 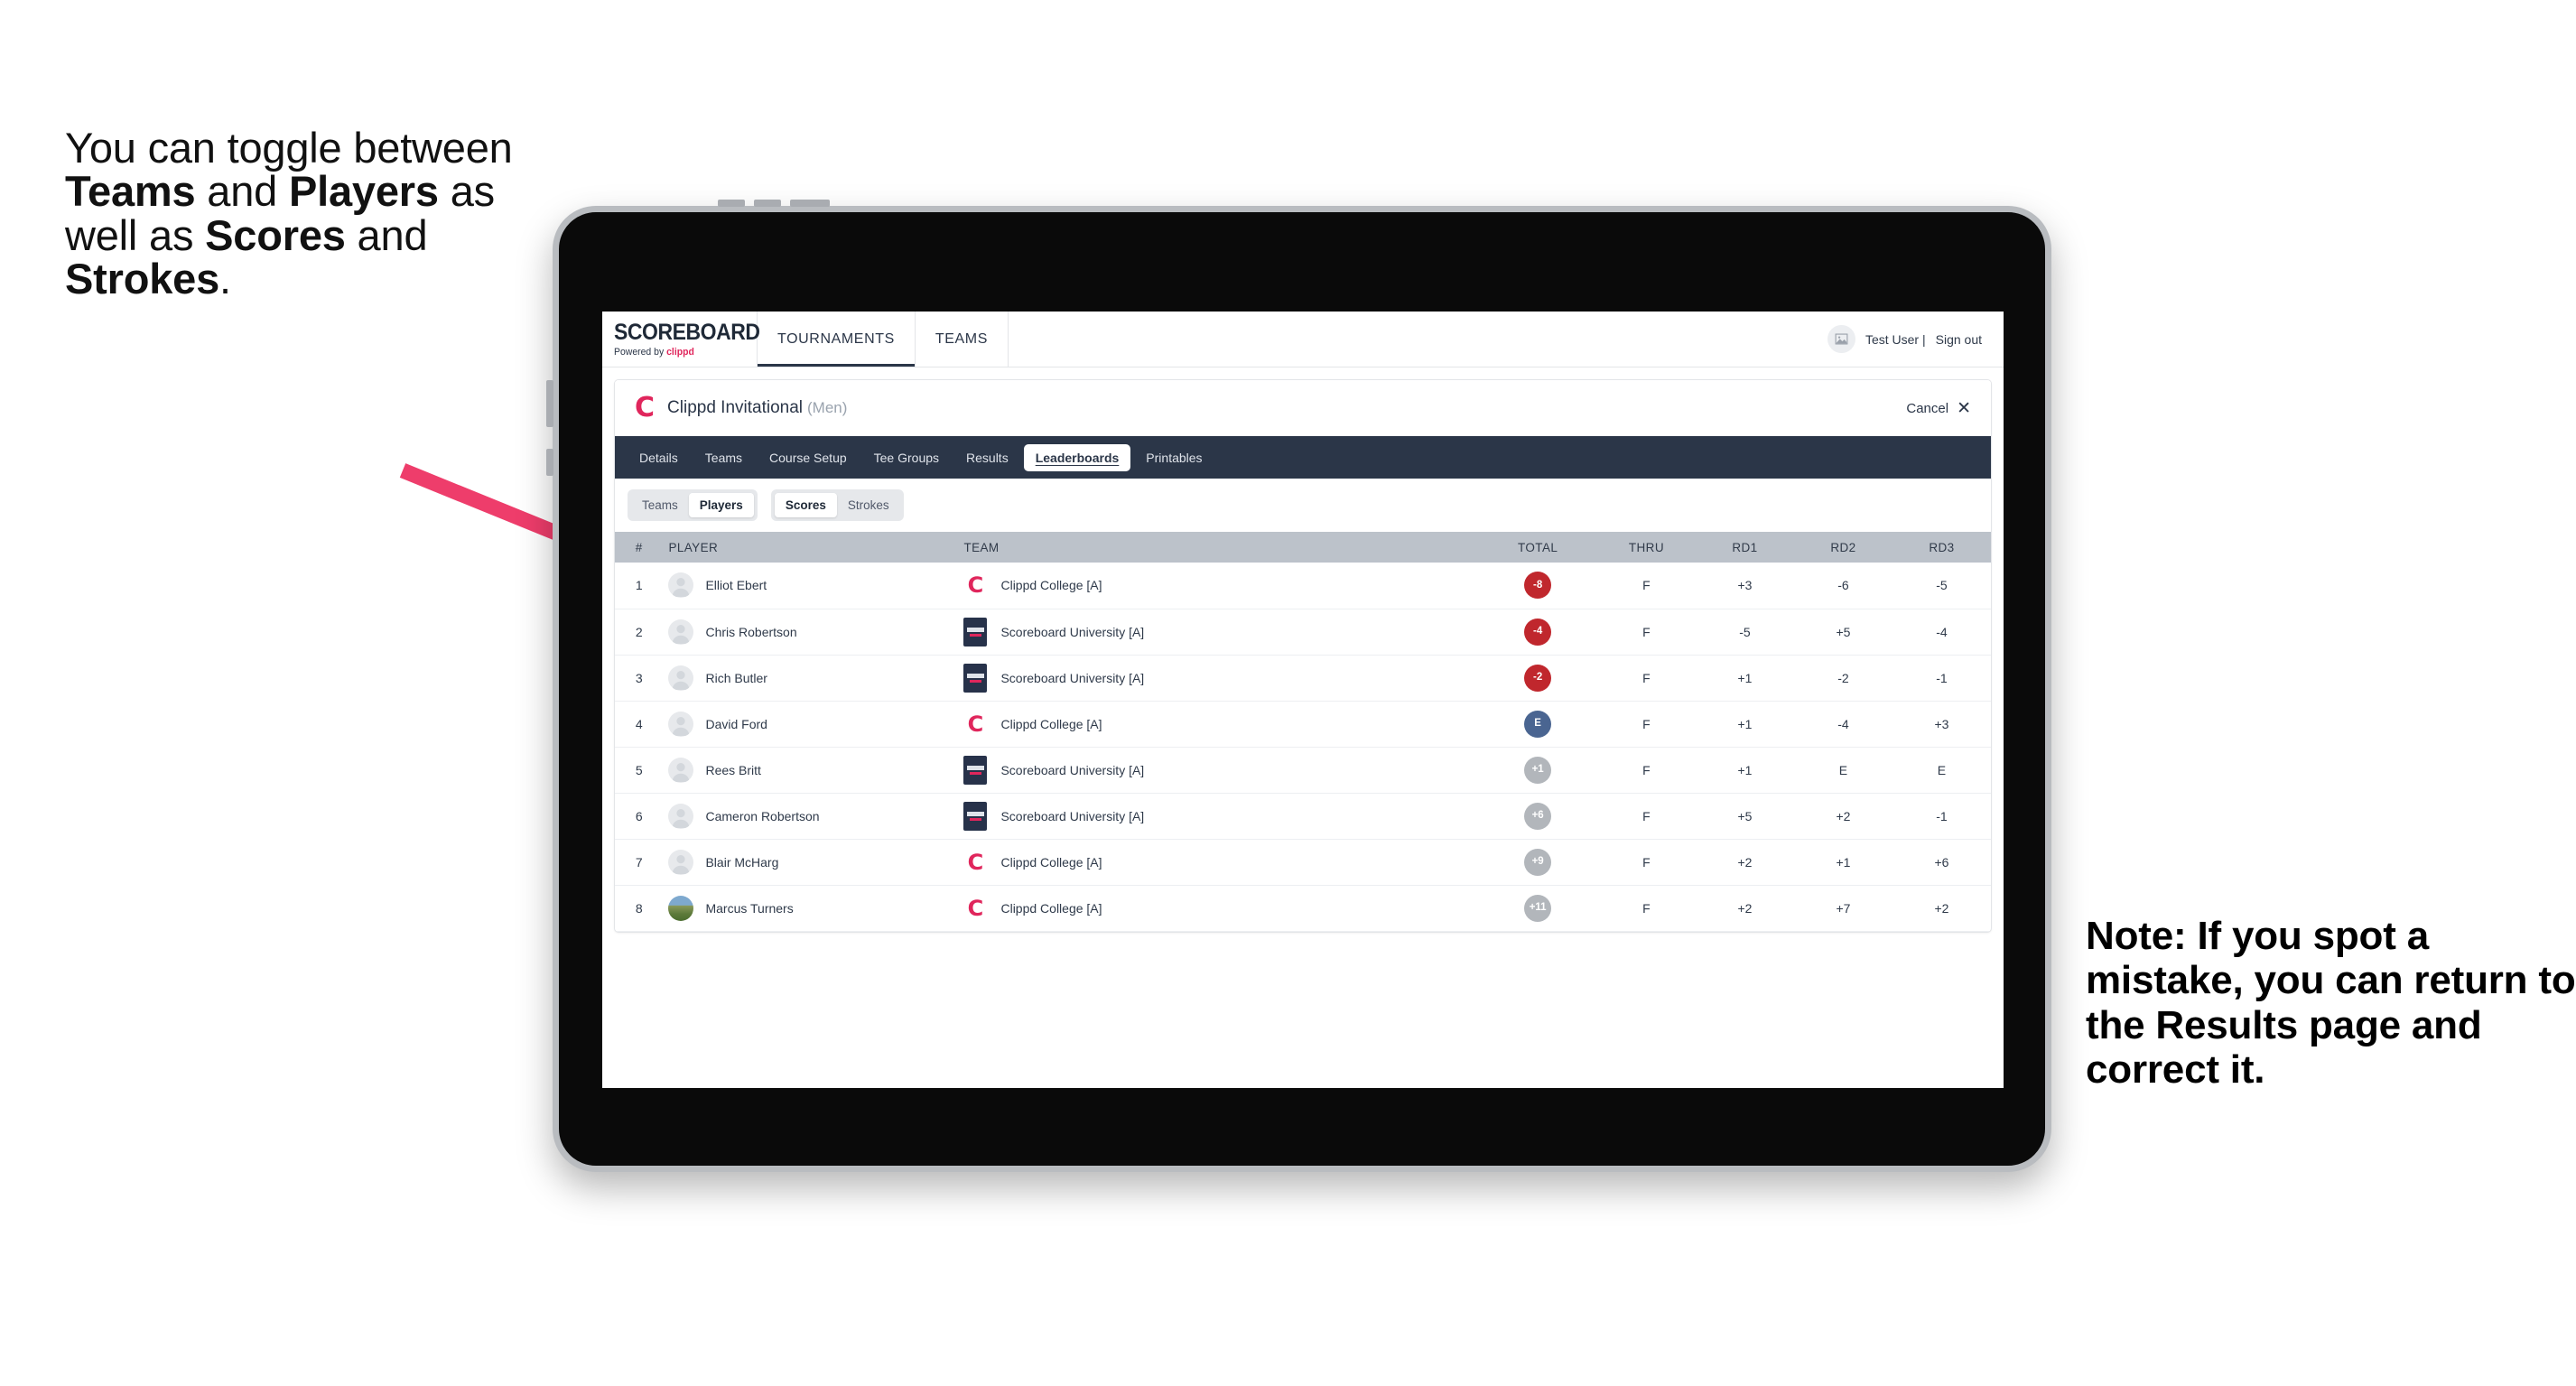 What do you see at coordinates (1744, 909) in the screenshot?
I see `cell-rd1: +2` at bounding box center [1744, 909].